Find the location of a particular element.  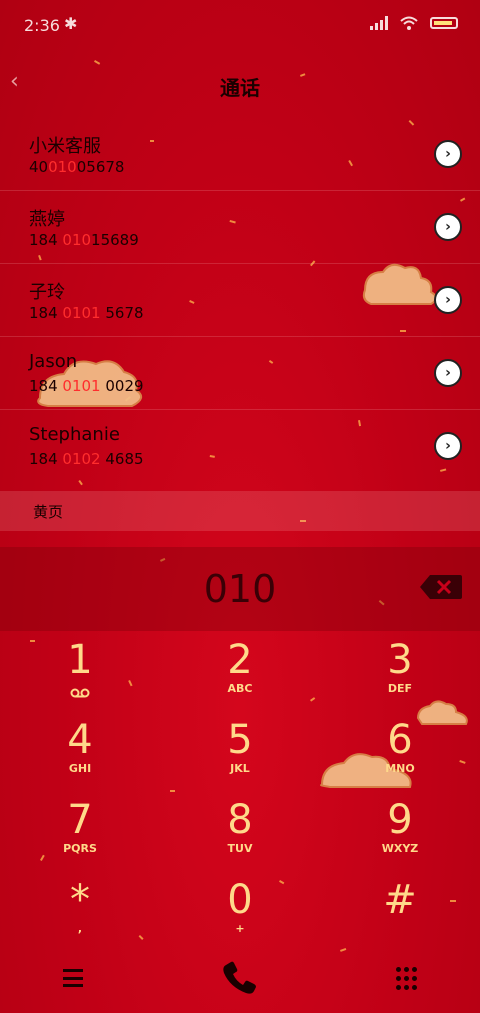

key-digit: * is located at coordinates (80, 900).